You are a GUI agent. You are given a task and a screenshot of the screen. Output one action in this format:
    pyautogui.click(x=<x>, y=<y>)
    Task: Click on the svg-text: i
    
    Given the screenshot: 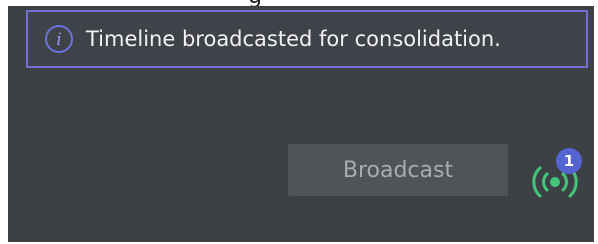 What is the action you would take?
    pyautogui.click(x=58, y=40)
    